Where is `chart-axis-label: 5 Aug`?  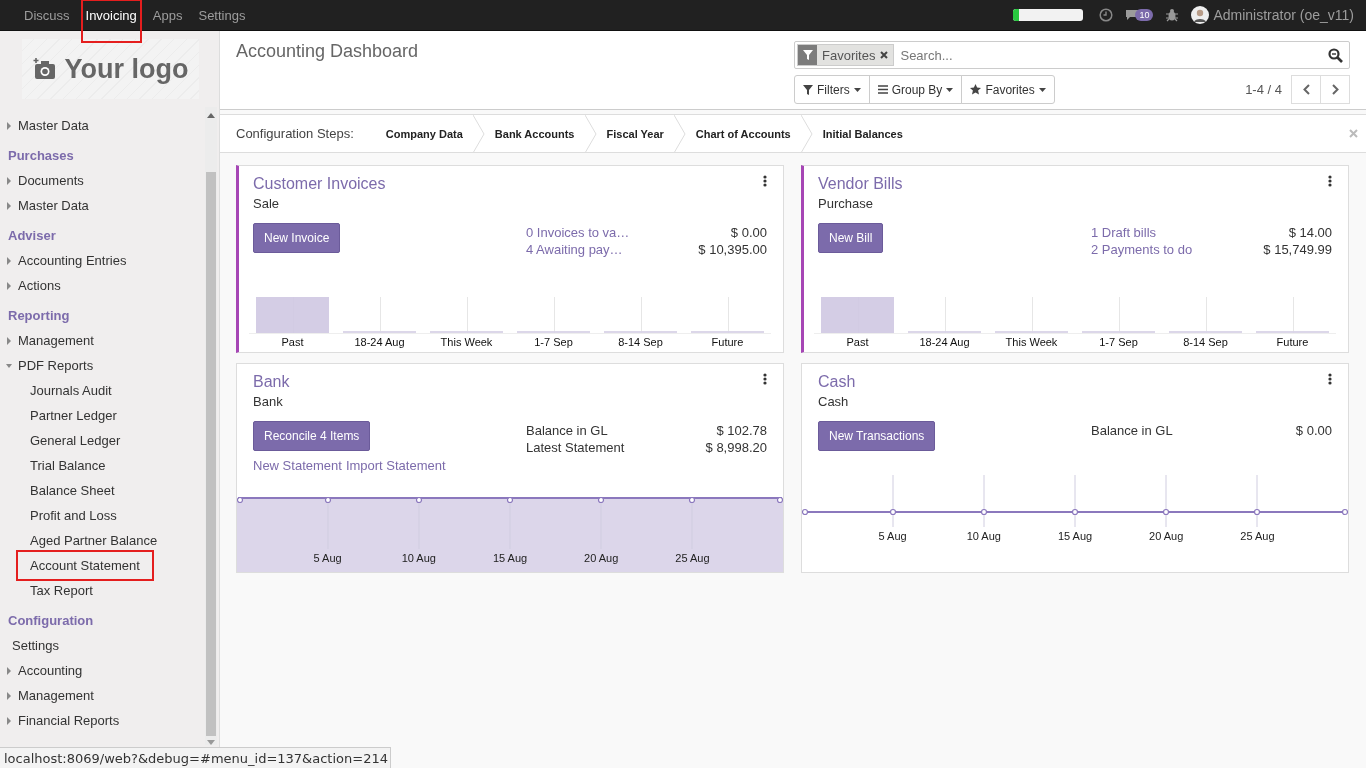 chart-axis-label: 5 Aug is located at coordinates (327, 558).